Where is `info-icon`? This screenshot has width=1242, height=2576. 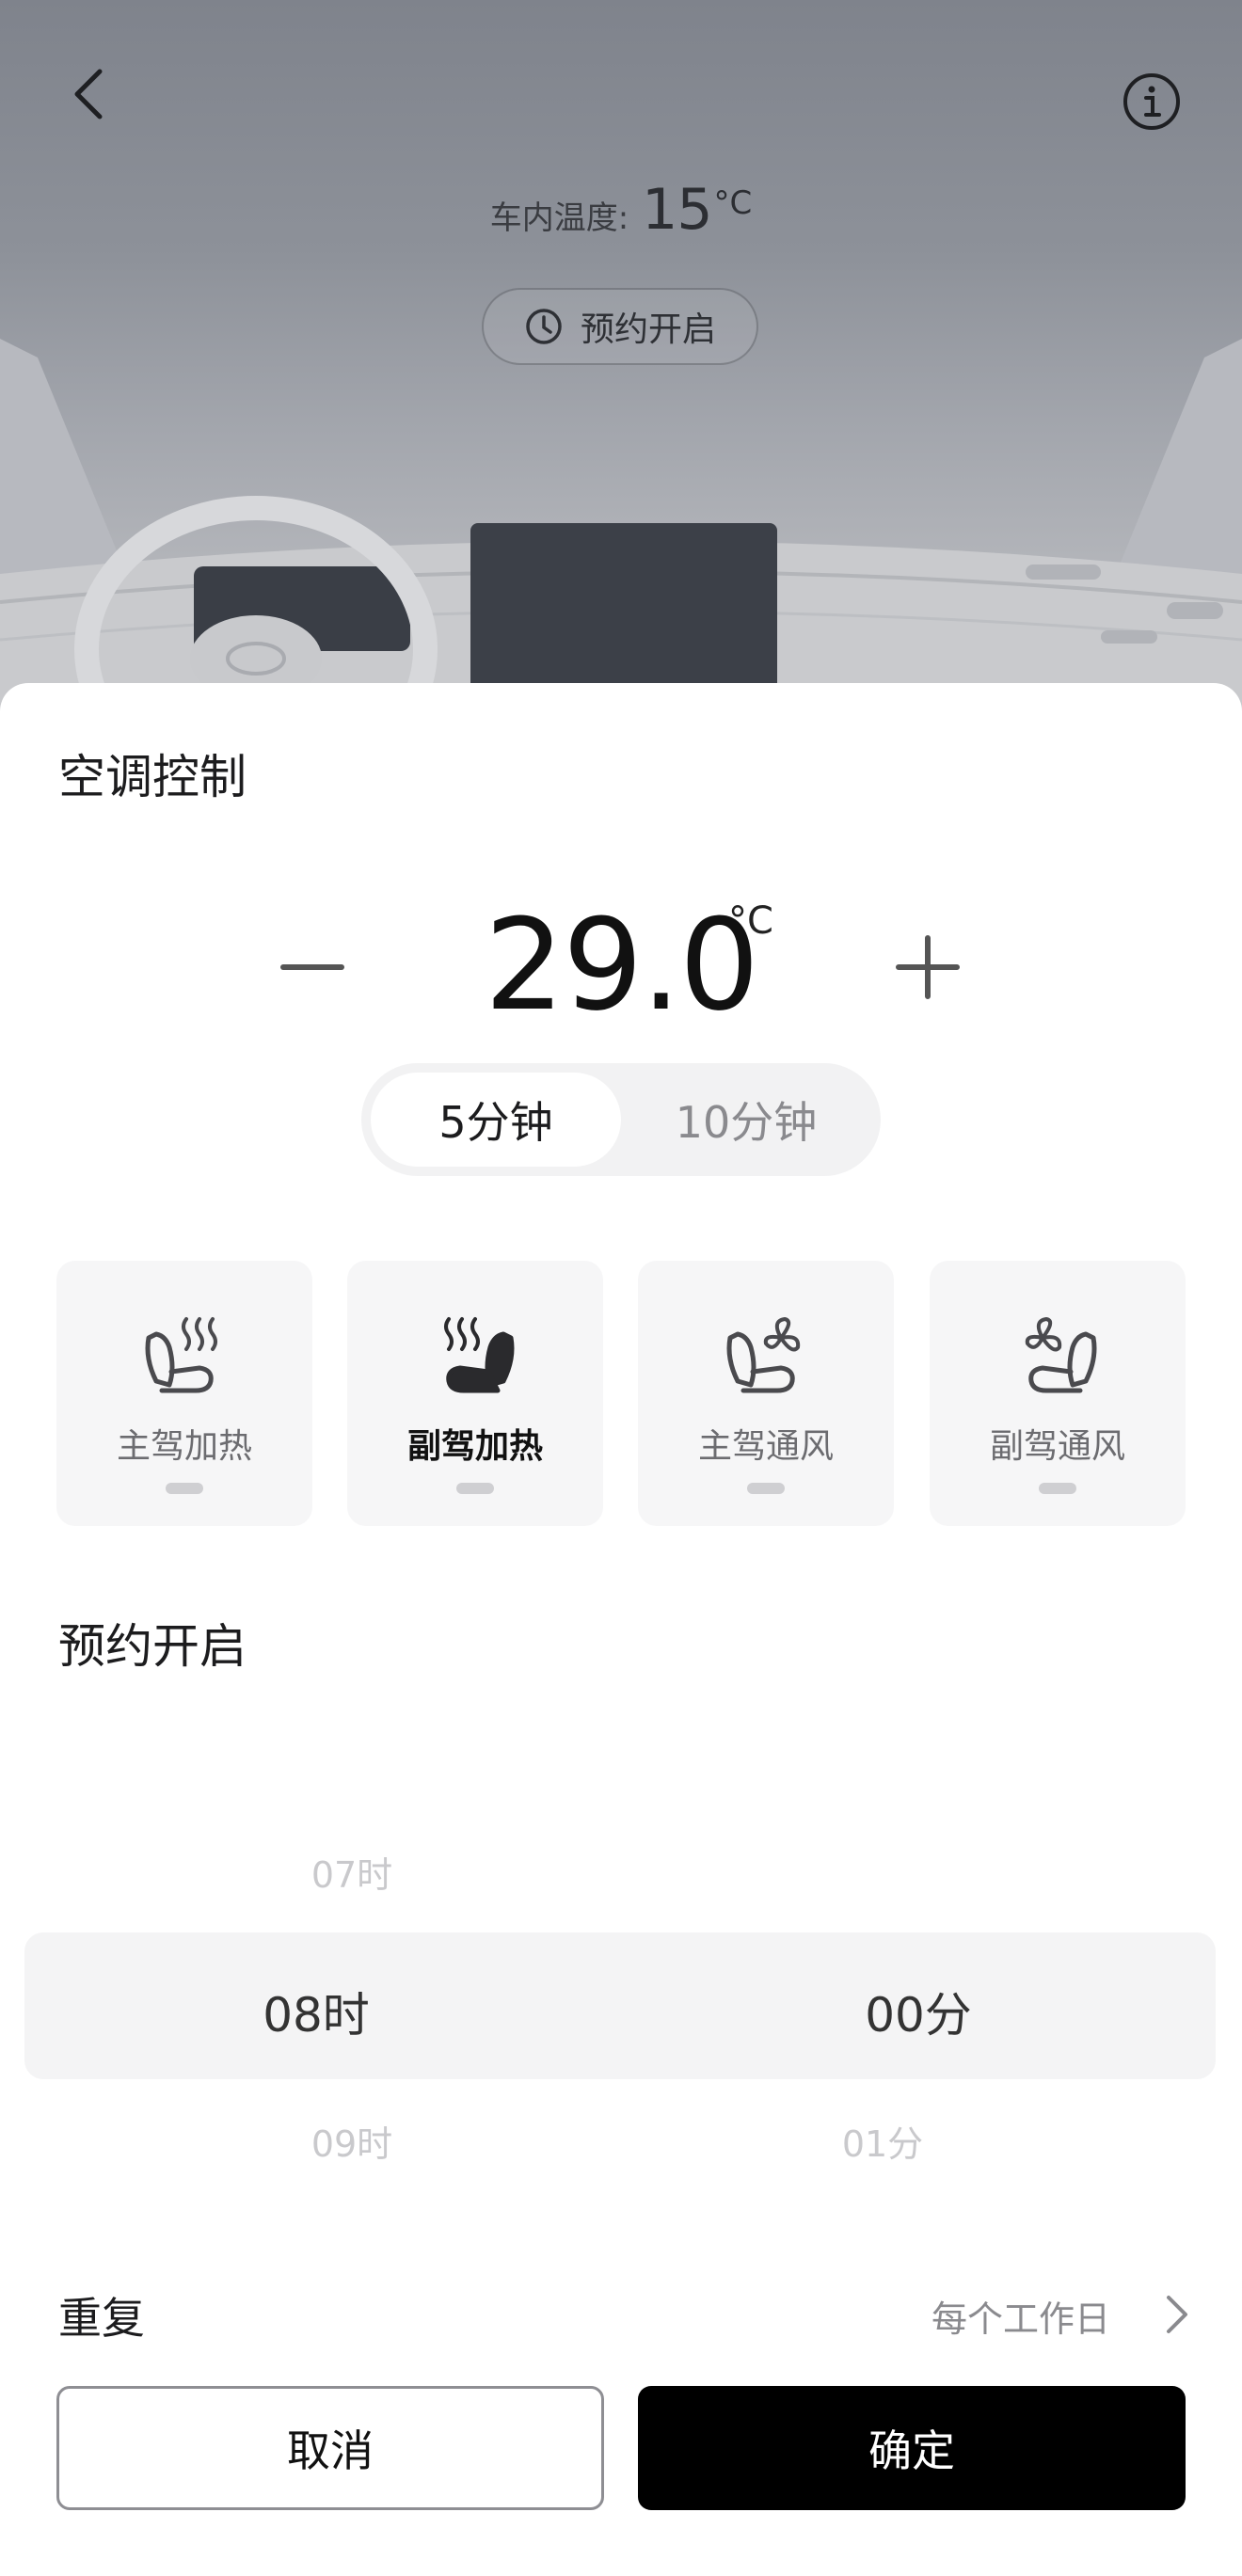
info-icon is located at coordinates (1151, 102).